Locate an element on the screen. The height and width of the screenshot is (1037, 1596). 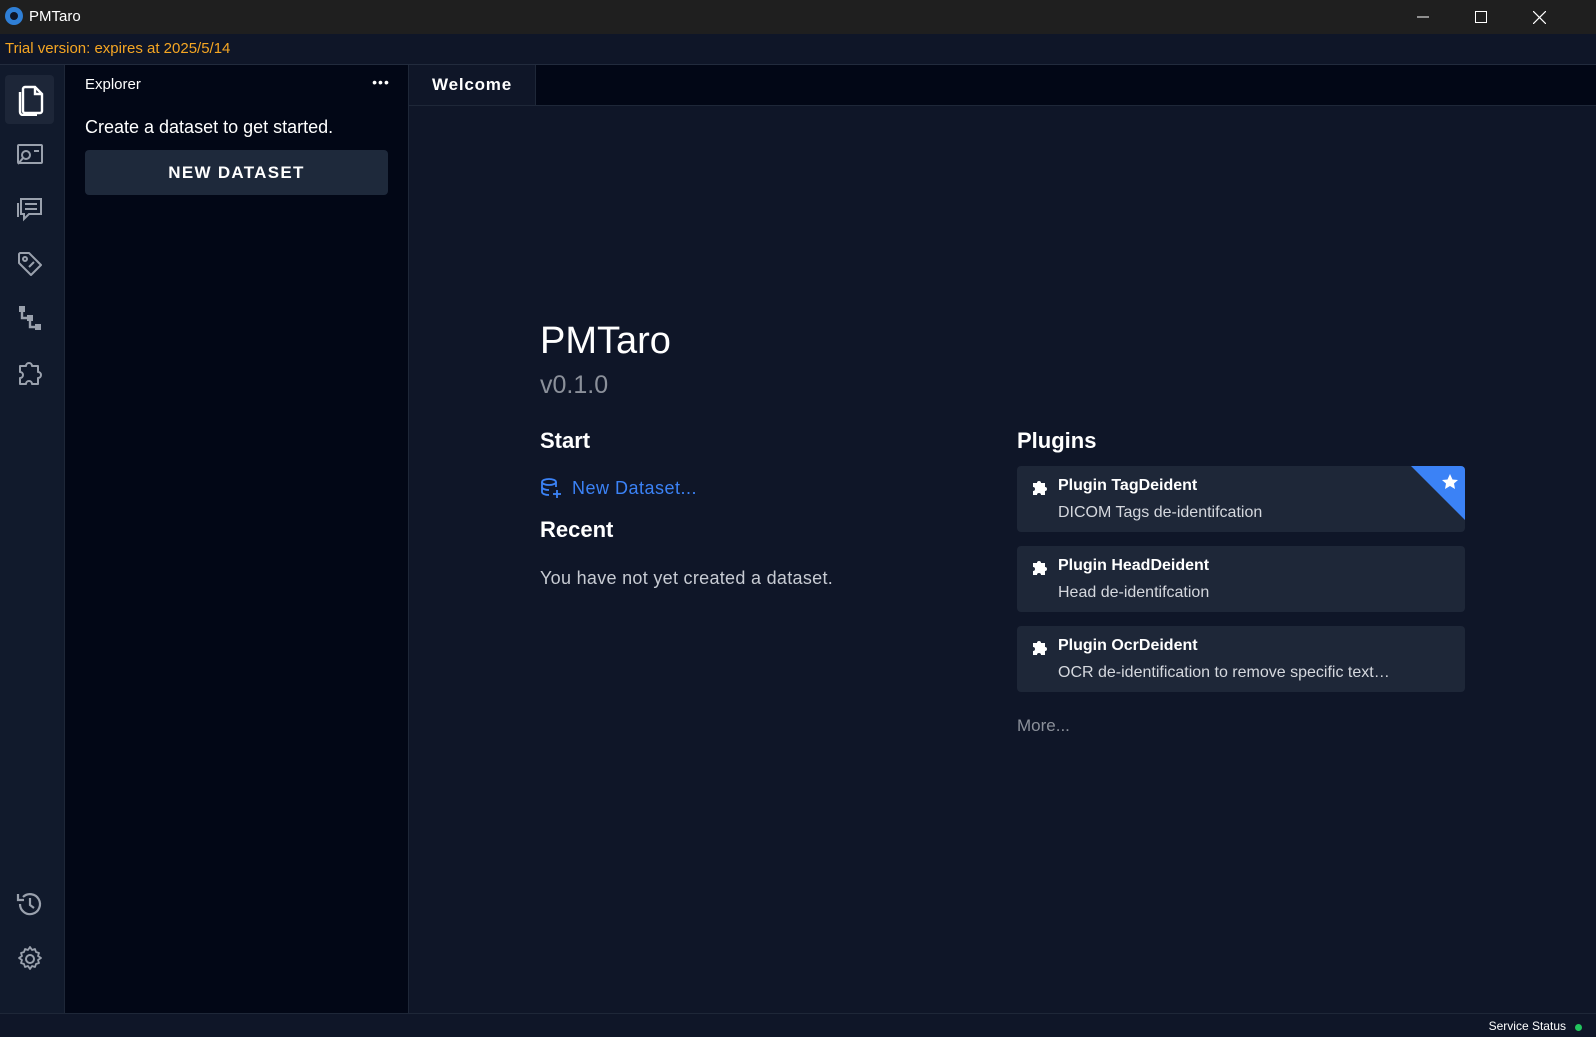
activity-history is located at coordinates (29, 903).